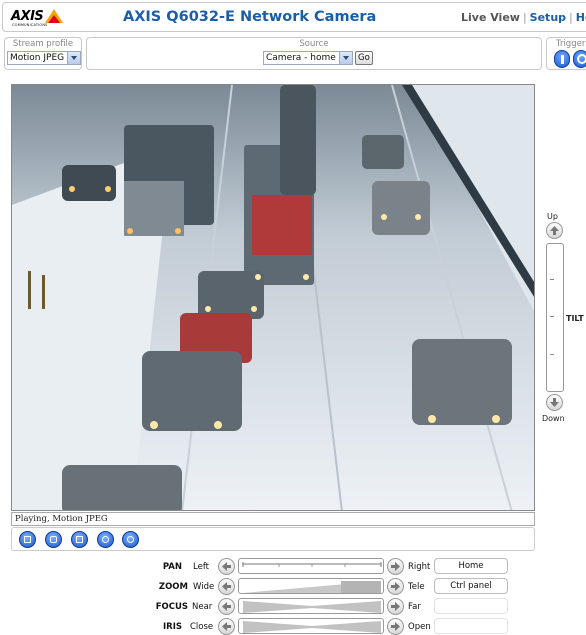 This screenshot has width=586, height=635. Describe the element at coordinates (250, 17) in the screenshot. I see `page-title: AXIS Q6032-E Network Camera` at that location.